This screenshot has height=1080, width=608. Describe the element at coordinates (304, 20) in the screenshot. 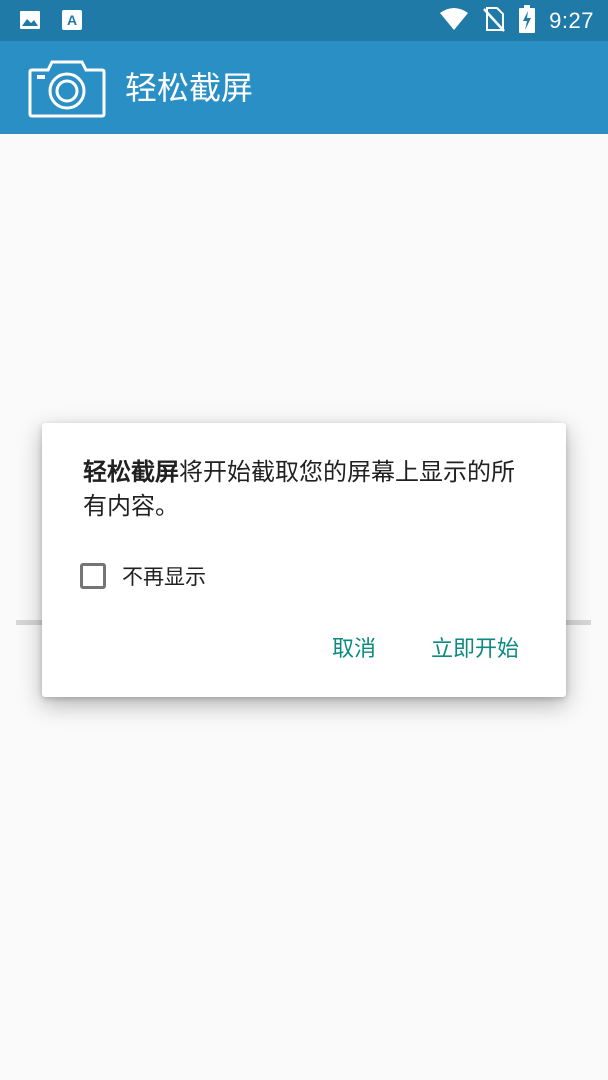

I see `status-bar: A 9:27` at that location.